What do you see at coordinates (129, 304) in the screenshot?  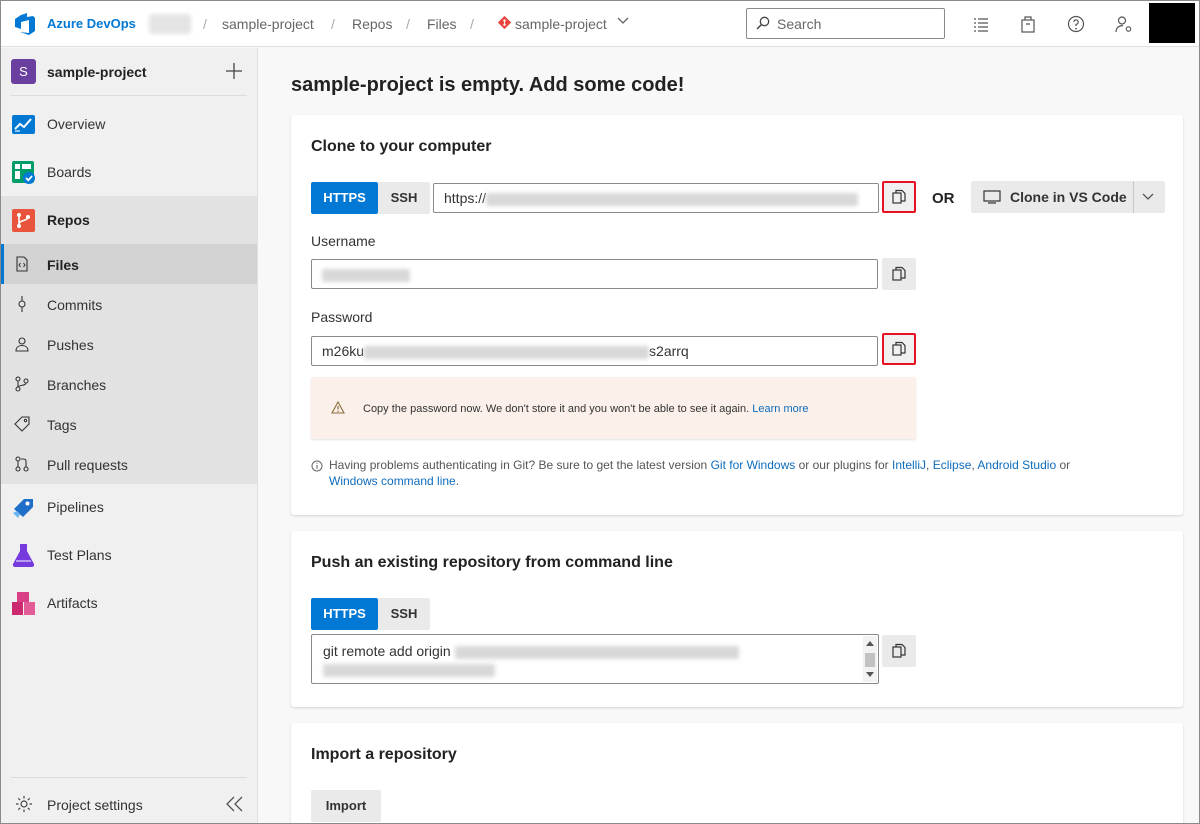 I see `sidebar-item-commits: Commits` at bounding box center [129, 304].